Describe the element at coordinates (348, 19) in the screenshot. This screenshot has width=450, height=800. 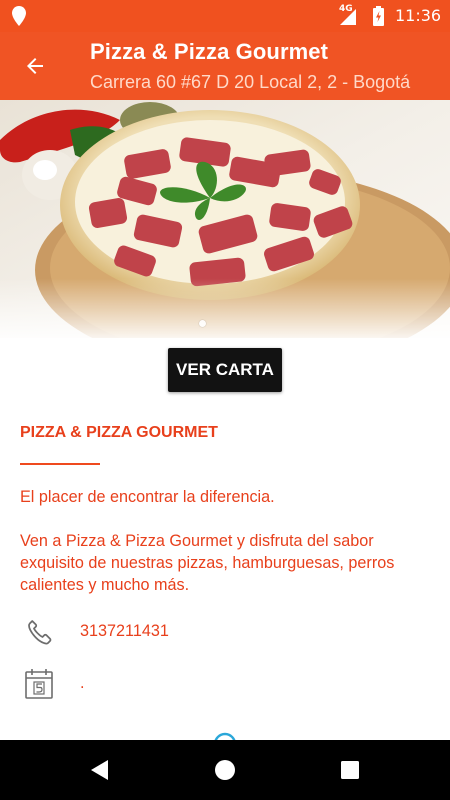
I see `signal-icon` at that location.